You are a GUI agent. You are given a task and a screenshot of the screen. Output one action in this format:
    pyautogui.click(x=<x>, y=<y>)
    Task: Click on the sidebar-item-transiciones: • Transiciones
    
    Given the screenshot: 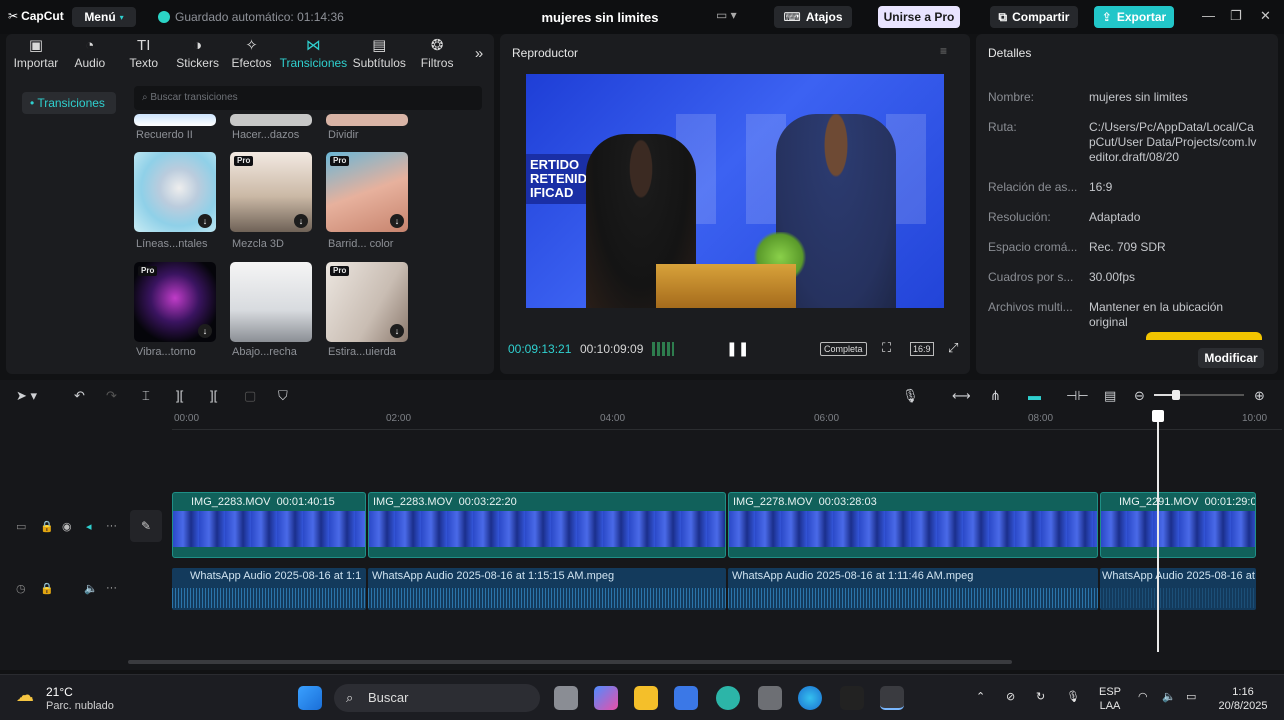 What is the action you would take?
    pyautogui.click(x=69, y=103)
    